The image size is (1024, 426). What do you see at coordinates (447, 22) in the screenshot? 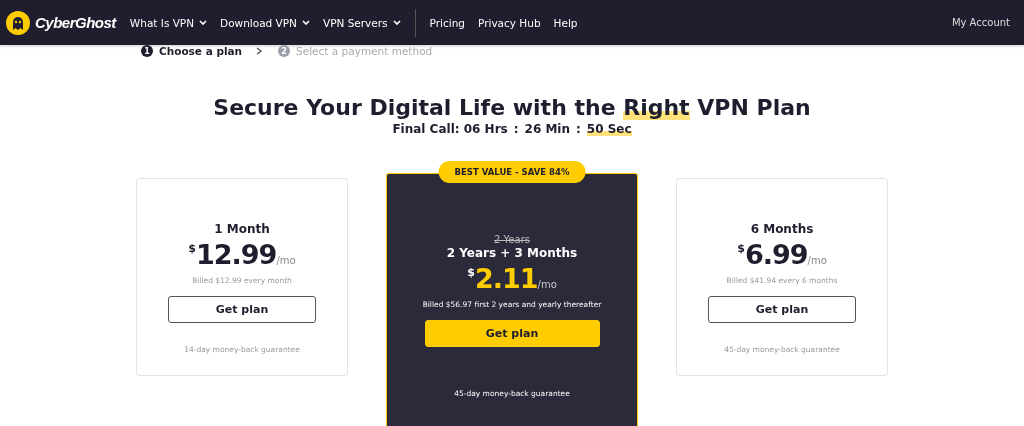
I see `nav-link: Pricing` at bounding box center [447, 22].